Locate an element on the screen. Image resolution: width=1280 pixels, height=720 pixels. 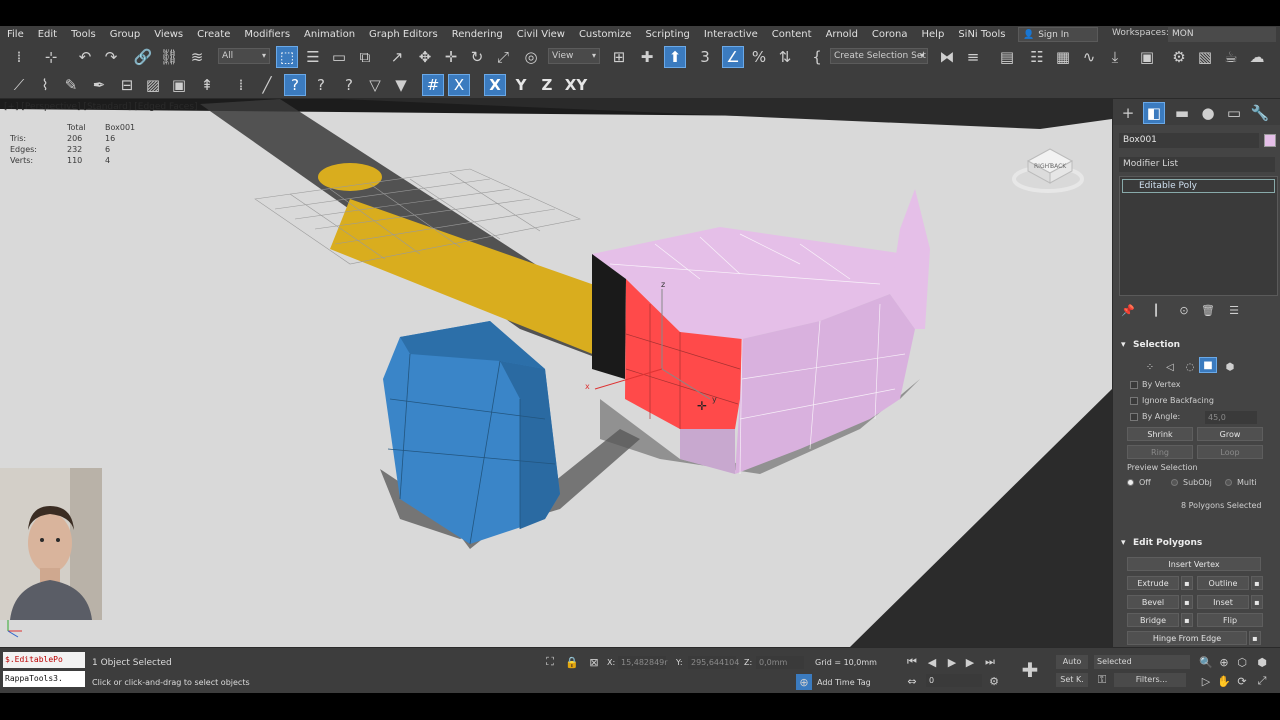
snap-link-icon: ⊹ is located at coordinates (51, 57).